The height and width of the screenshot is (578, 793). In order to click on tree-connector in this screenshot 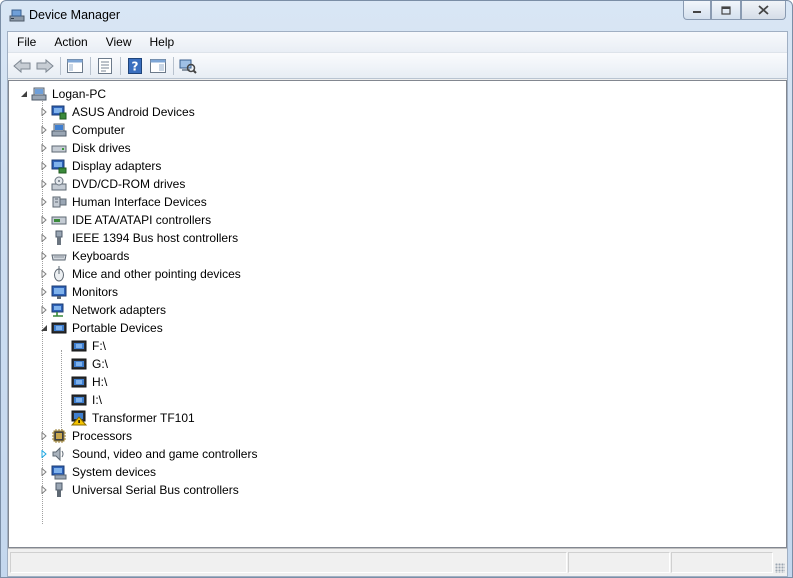, I will do `click(61, 393)`.